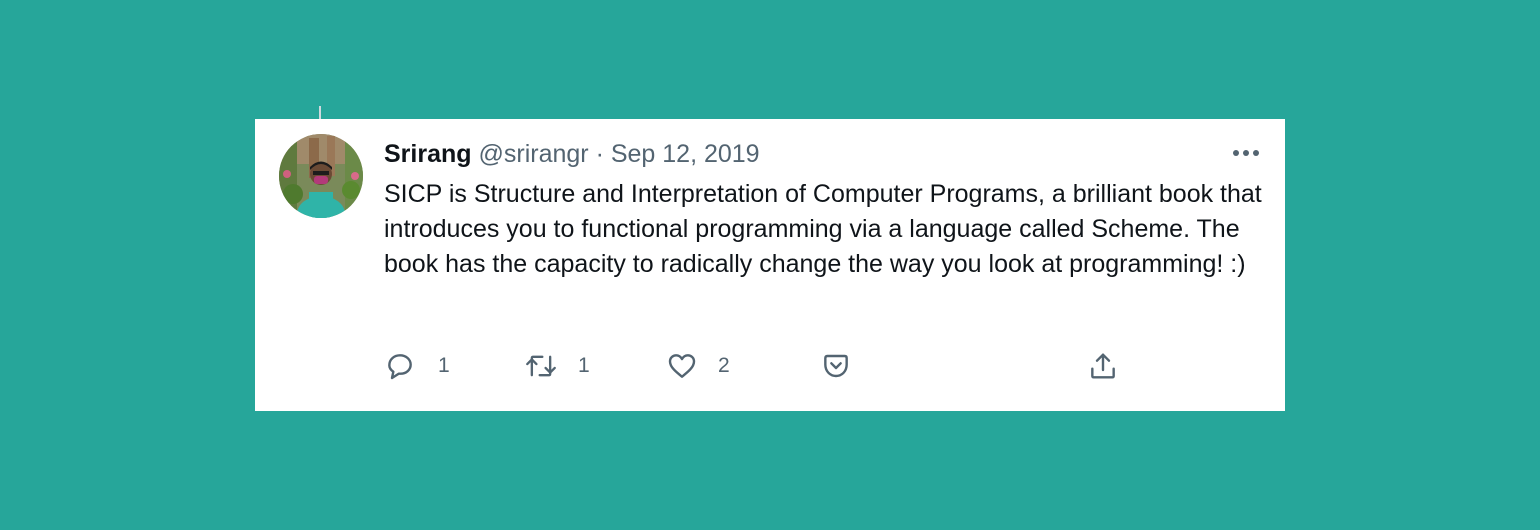 This screenshot has width=1540, height=530. Describe the element at coordinates (444, 365) in the screenshot. I see `reply-count: 1` at that location.